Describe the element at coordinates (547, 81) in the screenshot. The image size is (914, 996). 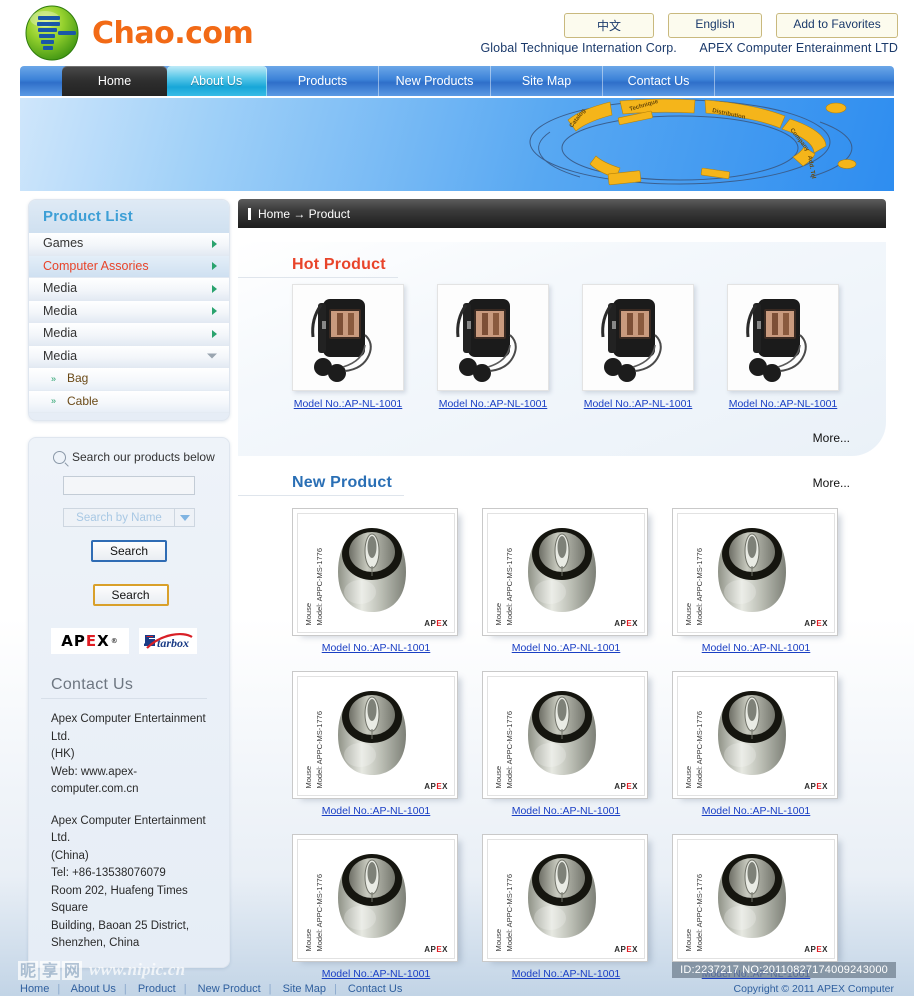
I see `nav-item-site-map: Site Map` at that location.